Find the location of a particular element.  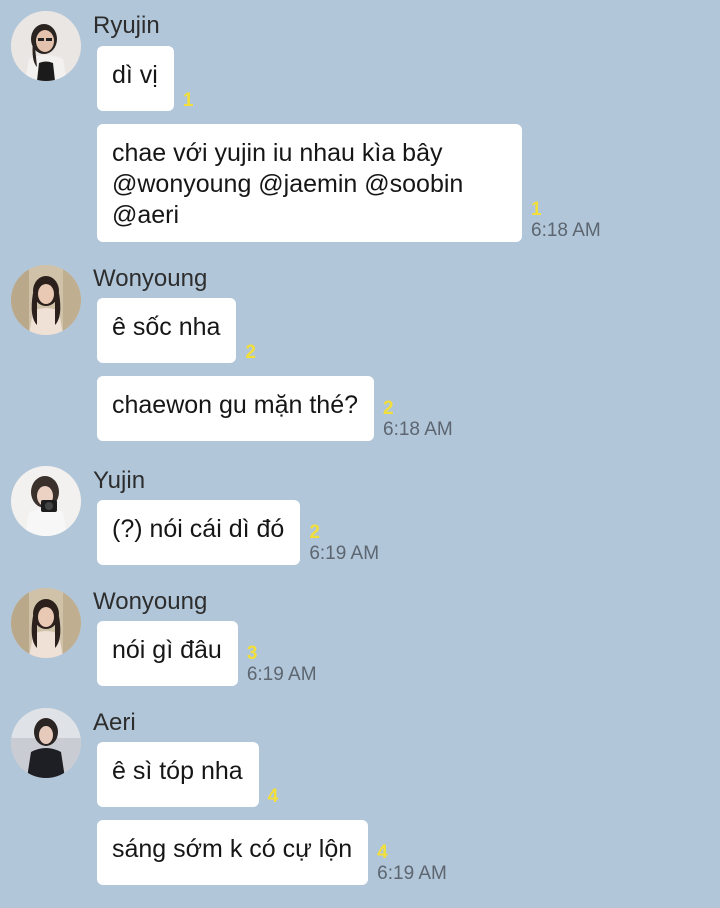

message-row: sáng sớm k có cự lộn 4 6:19 AM is located at coordinates (272, 852).